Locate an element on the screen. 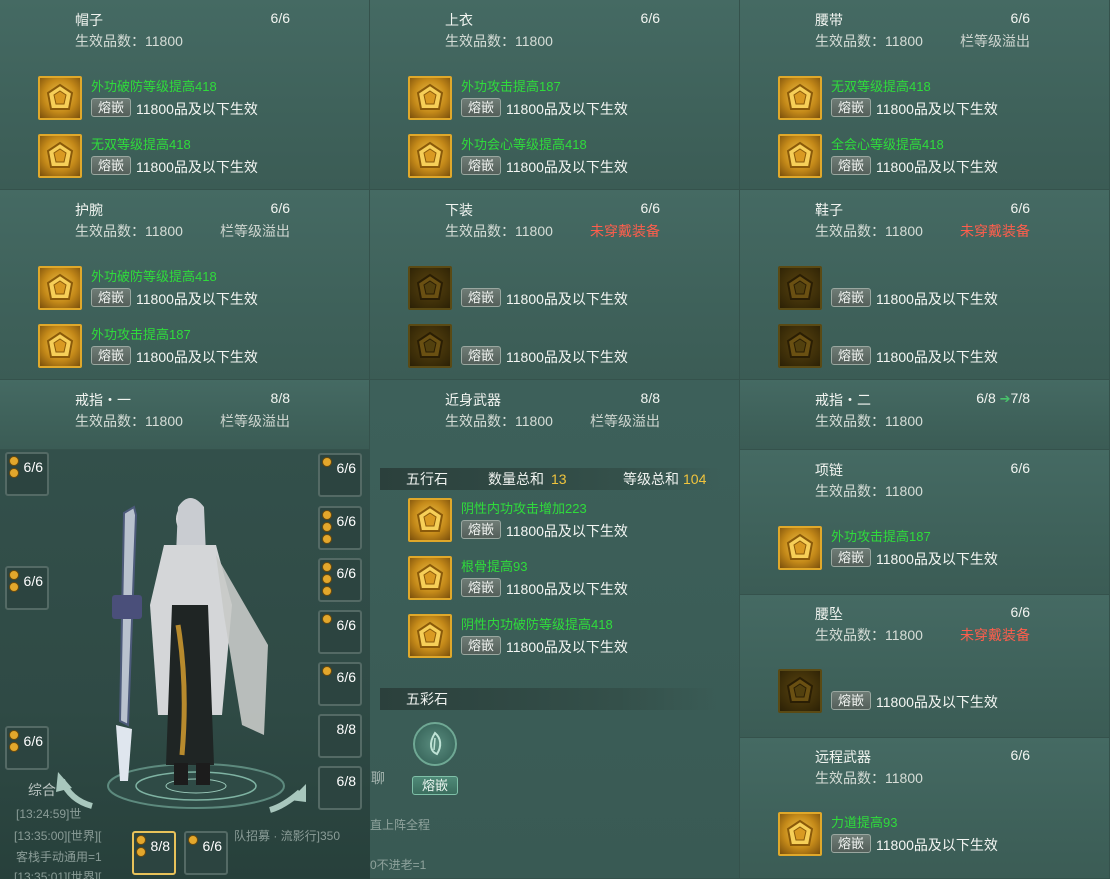 The height and width of the screenshot is (879, 1110). count-next: 7/8 is located at coordinates (1020, 398).